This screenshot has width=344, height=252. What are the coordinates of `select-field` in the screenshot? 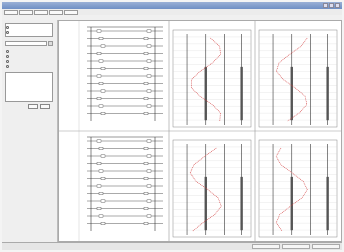 It's located at (26, 43).